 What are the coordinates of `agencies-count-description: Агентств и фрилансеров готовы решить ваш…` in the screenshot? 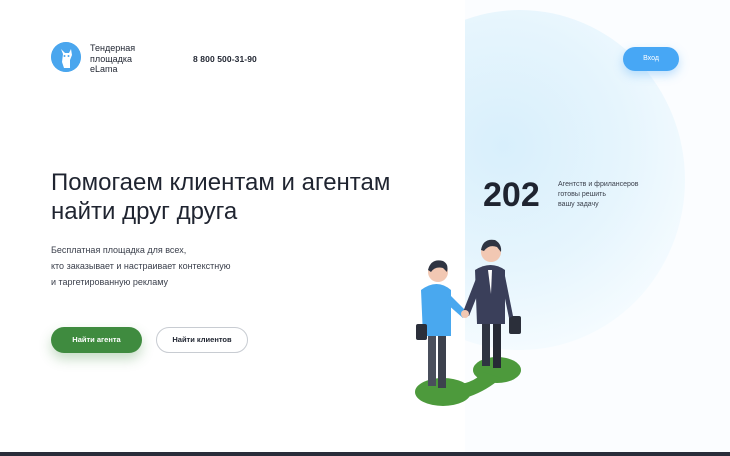 It's located at (605, 195).